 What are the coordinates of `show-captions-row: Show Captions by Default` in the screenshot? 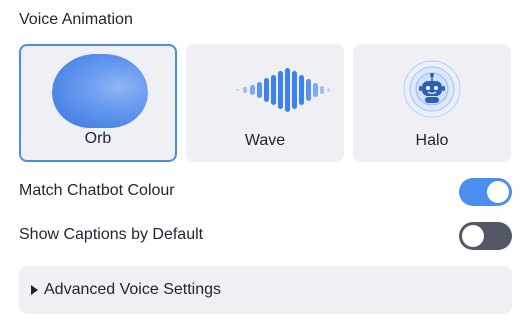 It's located at (265, 236).